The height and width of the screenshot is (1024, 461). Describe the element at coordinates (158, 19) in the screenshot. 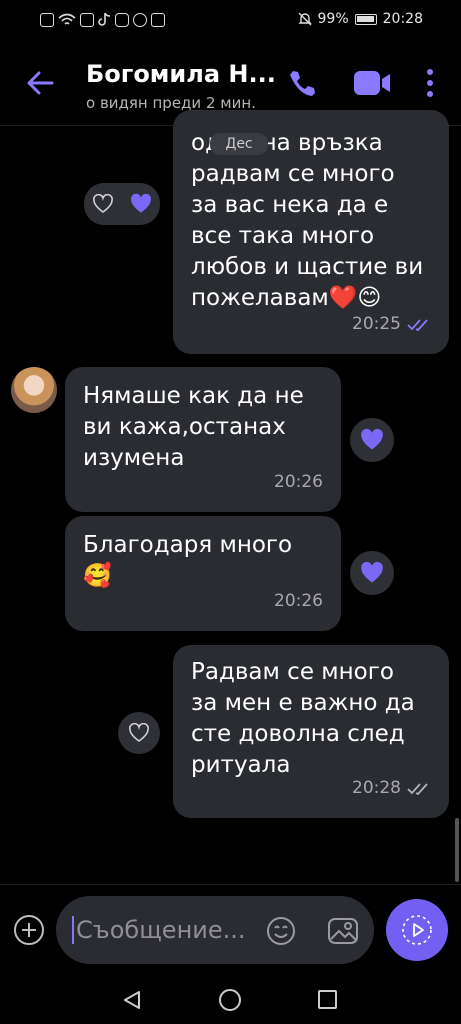

I see `gmail-icon` at that location.